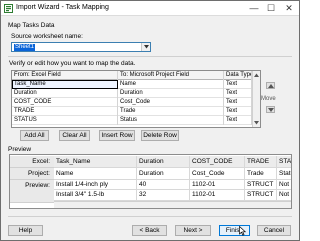 The width and height of the screenshot is (320, 241). What do you see at coordinates (171, 111) in the screenshot?
I see `to-cell: Trade` at bounding box center [171, 111].